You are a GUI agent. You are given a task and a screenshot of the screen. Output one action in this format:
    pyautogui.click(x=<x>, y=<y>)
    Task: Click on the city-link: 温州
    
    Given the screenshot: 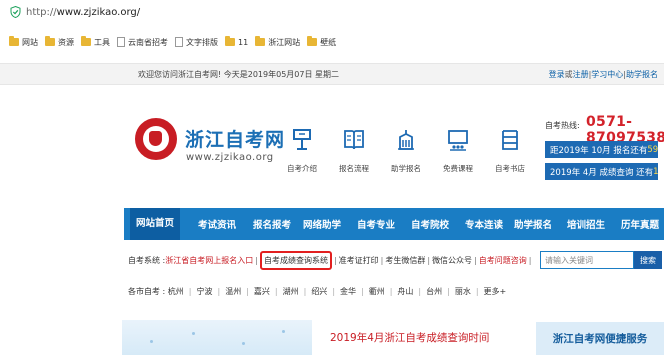 What is the action you would take?
    pyautogui.click(x=233, y=291)
    